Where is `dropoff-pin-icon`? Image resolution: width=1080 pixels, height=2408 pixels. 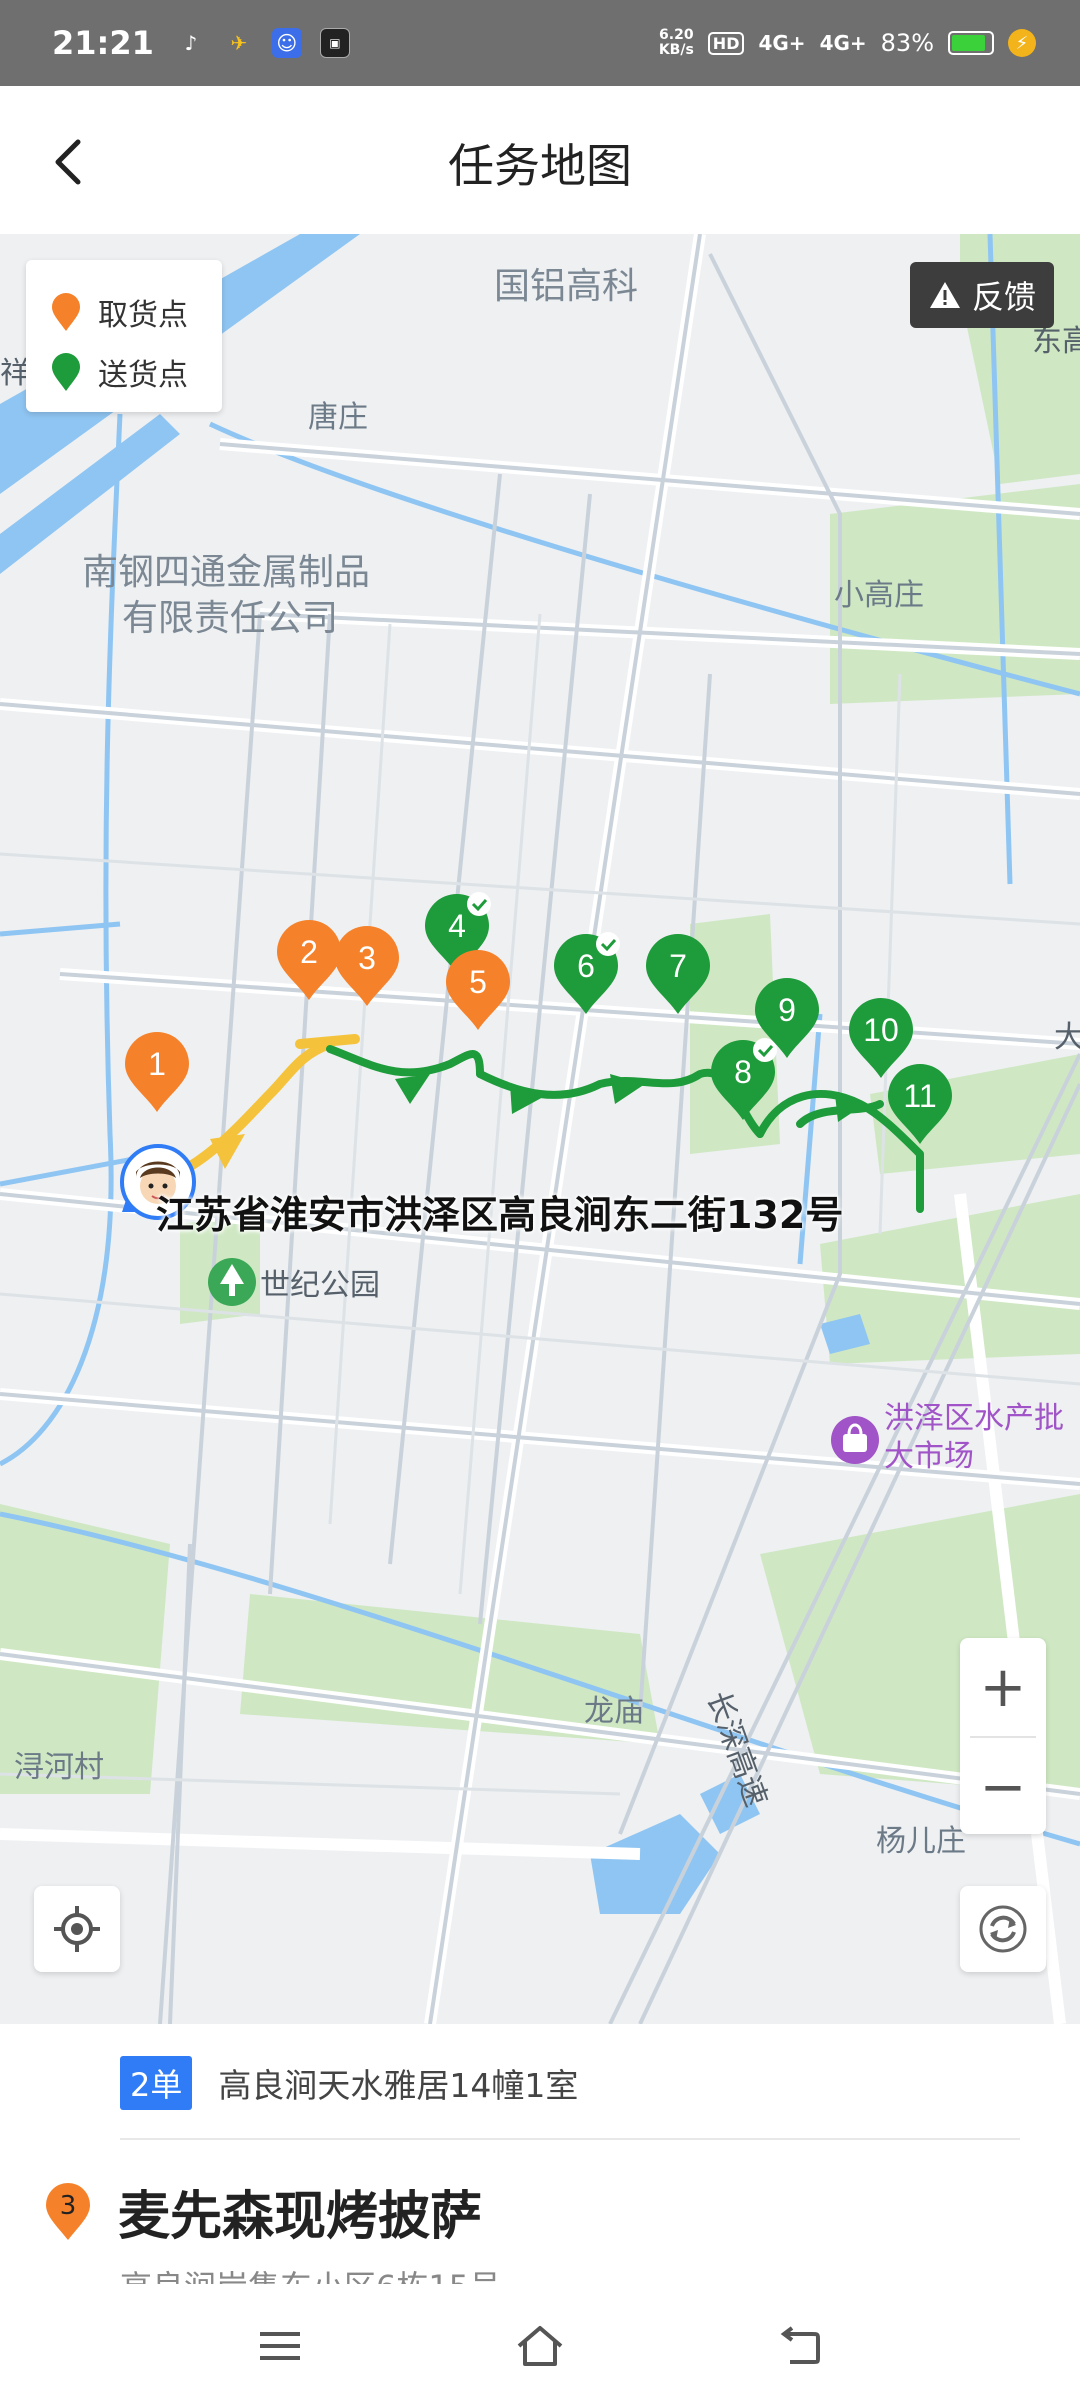
dropoff-pin-icon is located at coordinates (66, 372).